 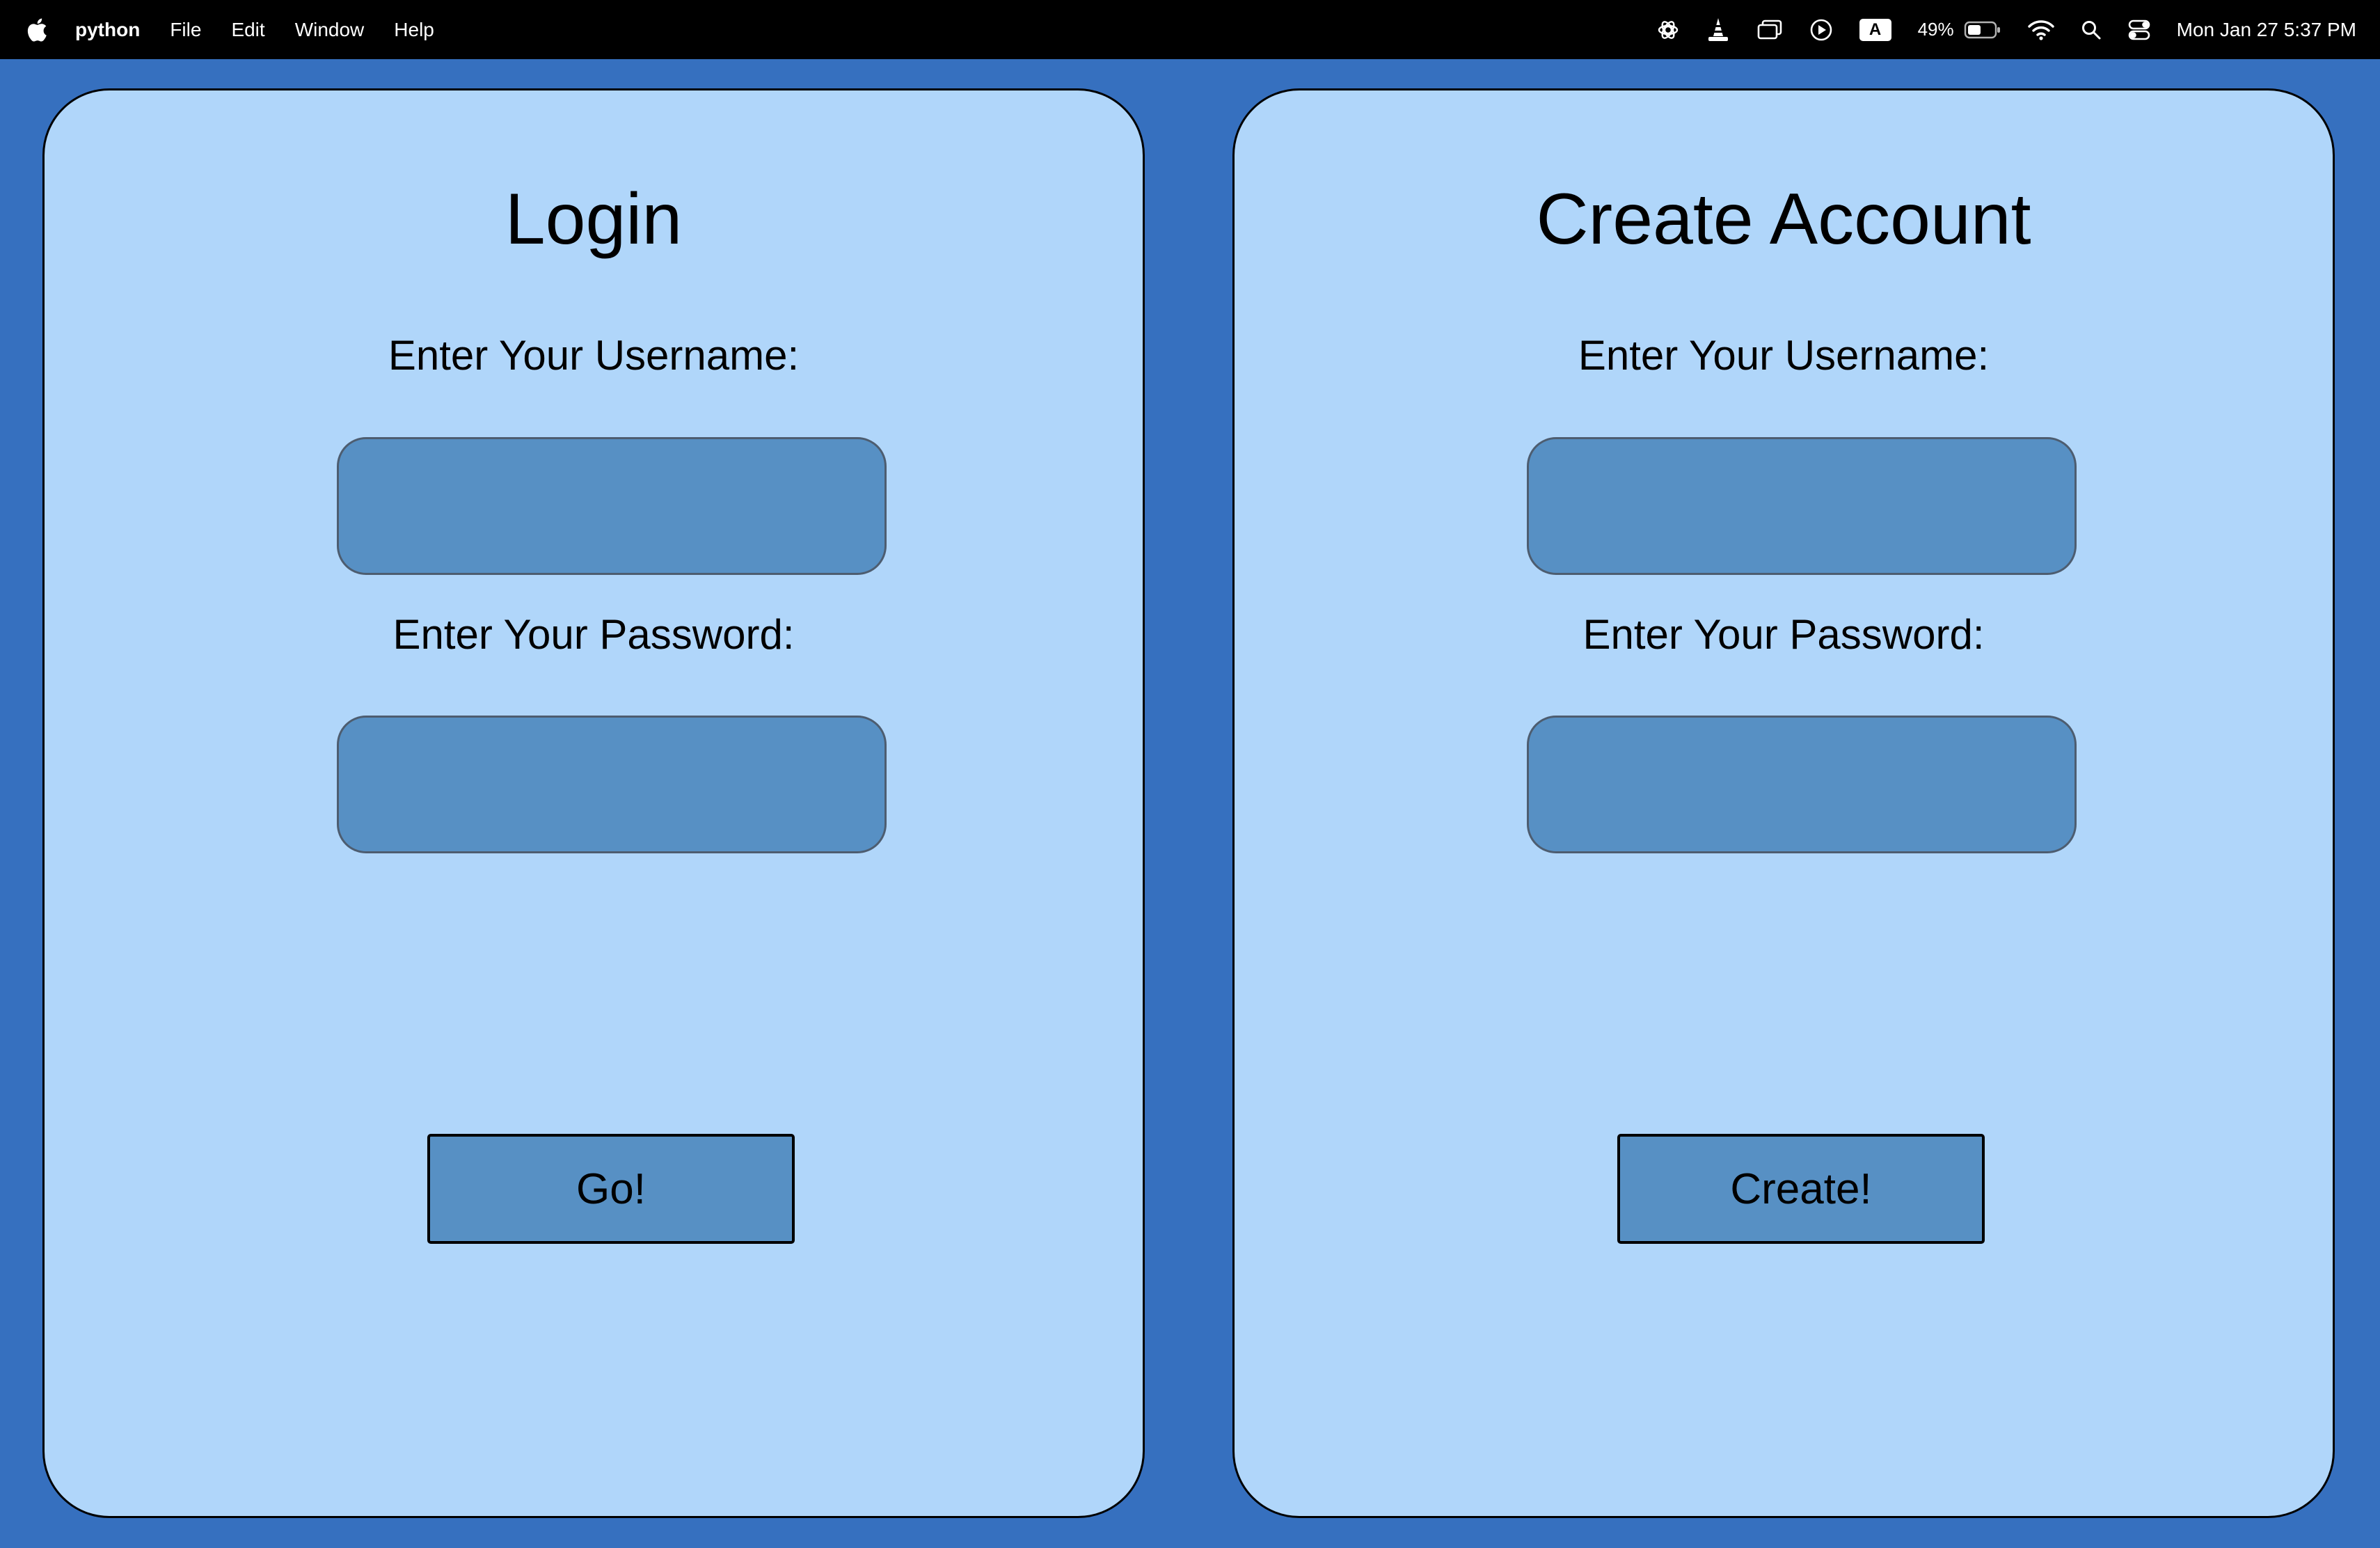 I want to click on menu-bar-status: A 49% Mon Jan 27 5:37 PM, so click(x=1993, y=29).